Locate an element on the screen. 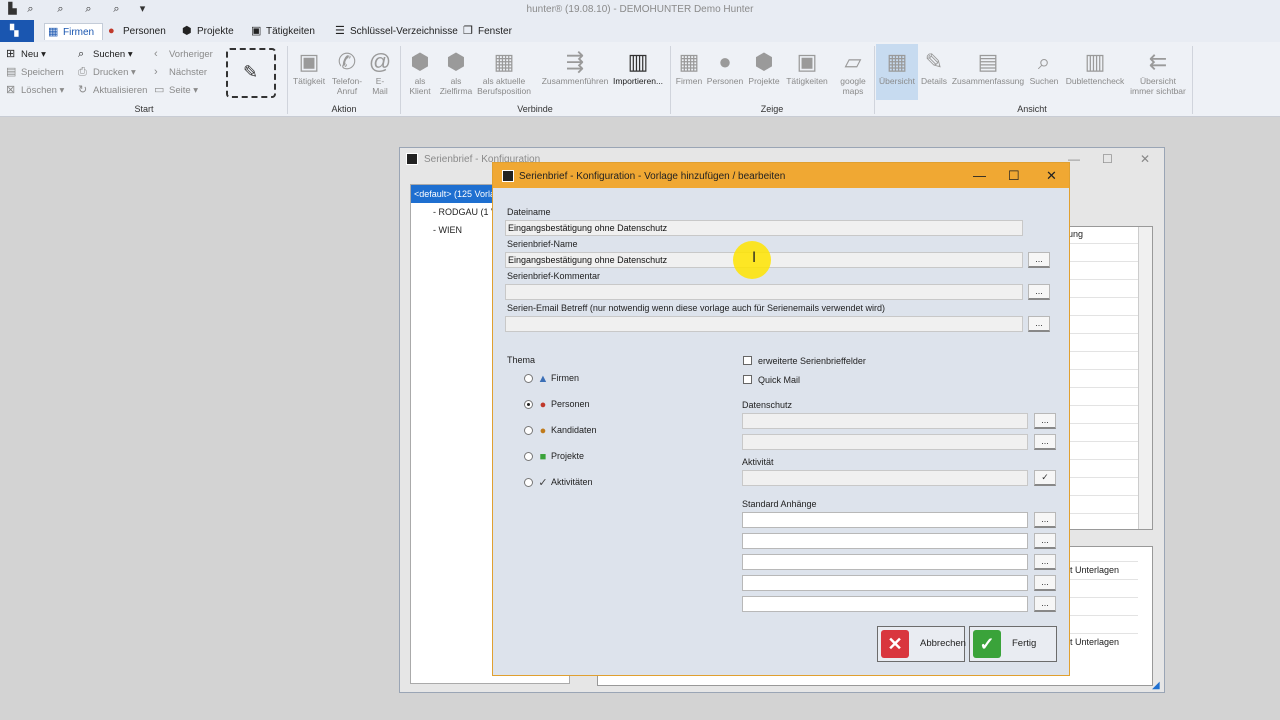 This screenshot has width=1280, height=720. uebersicht-button: ▦ Übersicht is located at coordinates (897, 72).